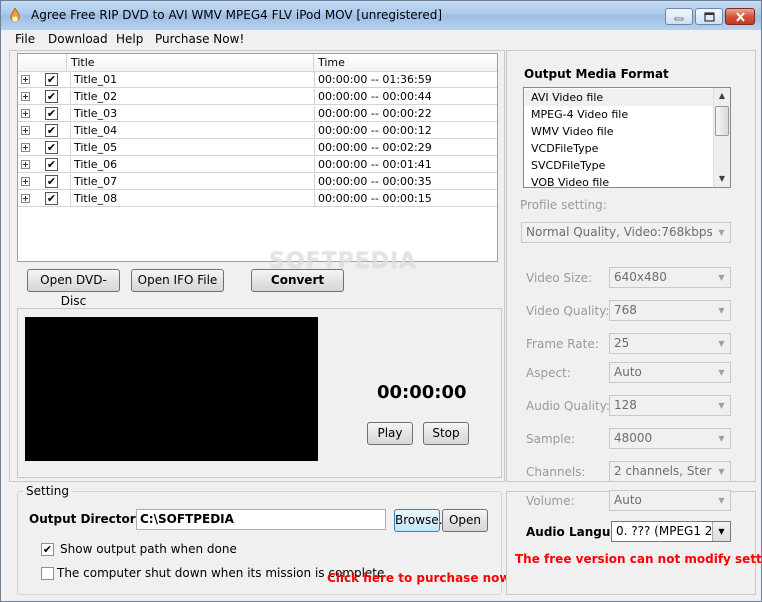 This screenshot has height=602, width=762. I want to click on video-preview, so click(171, 389).